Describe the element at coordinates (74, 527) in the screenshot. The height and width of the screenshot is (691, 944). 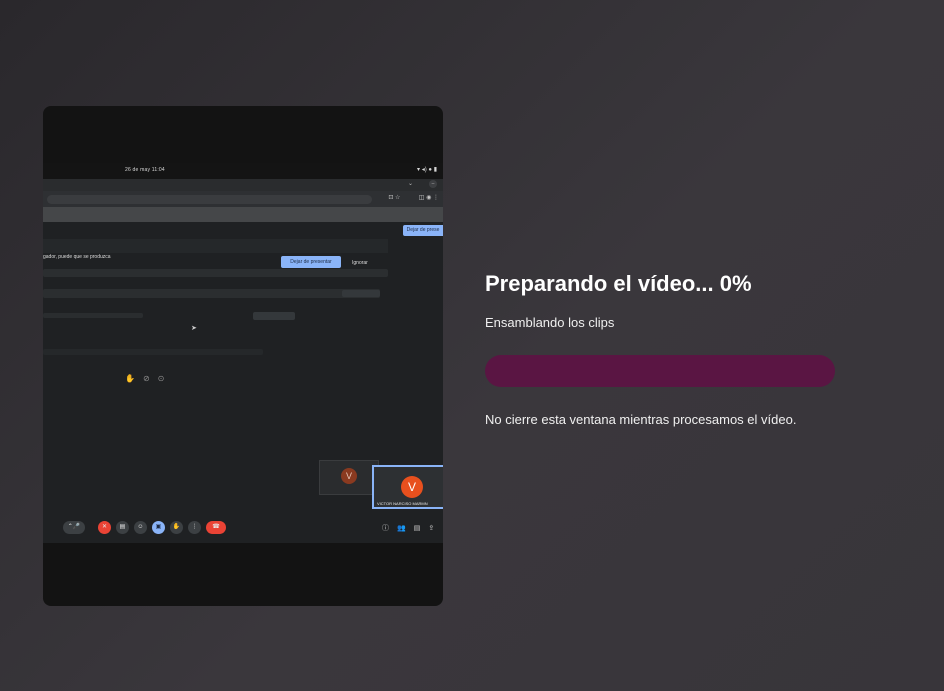
I see `mic-icon: ⌃🎤` at that location.